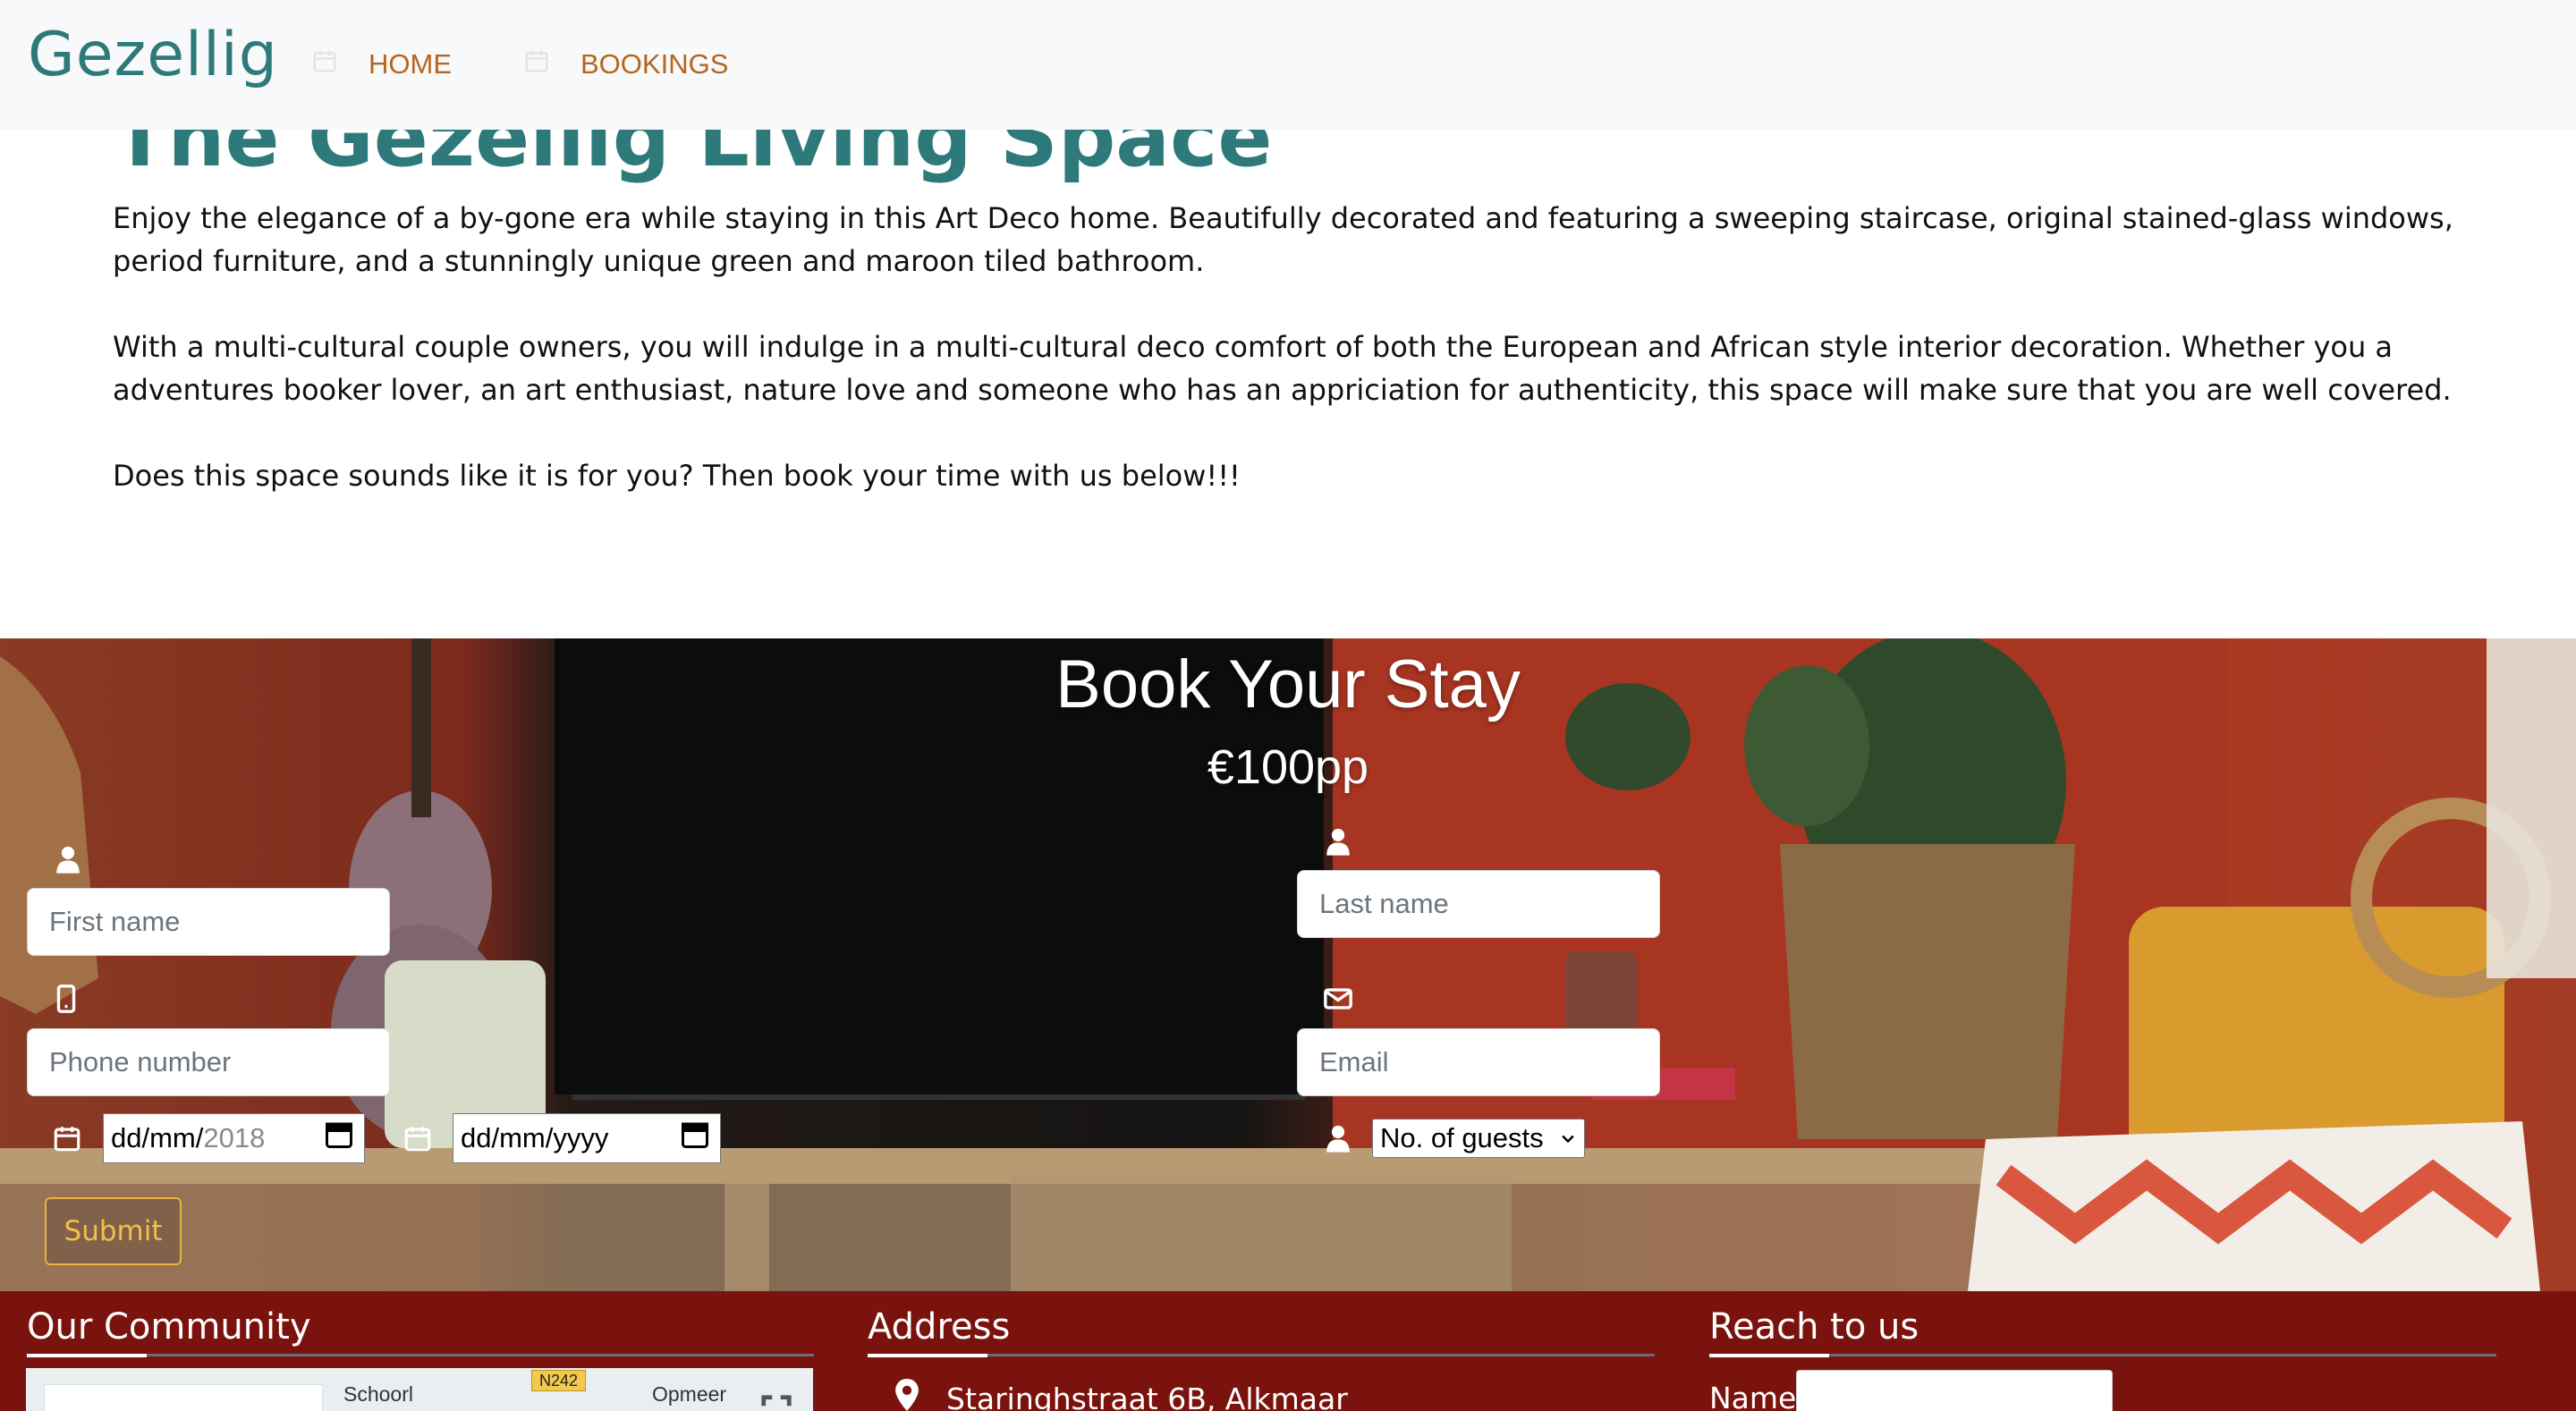 The width and height of the screenshot is (2576, 1411). What do you see at coordinates (559, 1380) in the screenshot?
I see `map-road-label: N242` at bounding box center [559, 1380].